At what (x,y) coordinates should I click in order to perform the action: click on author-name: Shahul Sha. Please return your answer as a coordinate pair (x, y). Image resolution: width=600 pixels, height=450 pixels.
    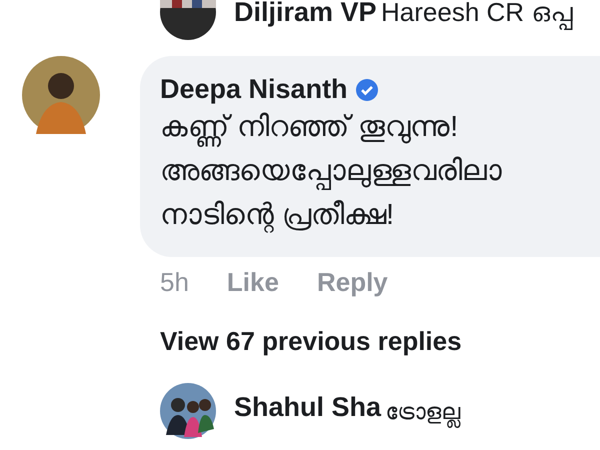
    Looking at the image, I should click on (308, 407).